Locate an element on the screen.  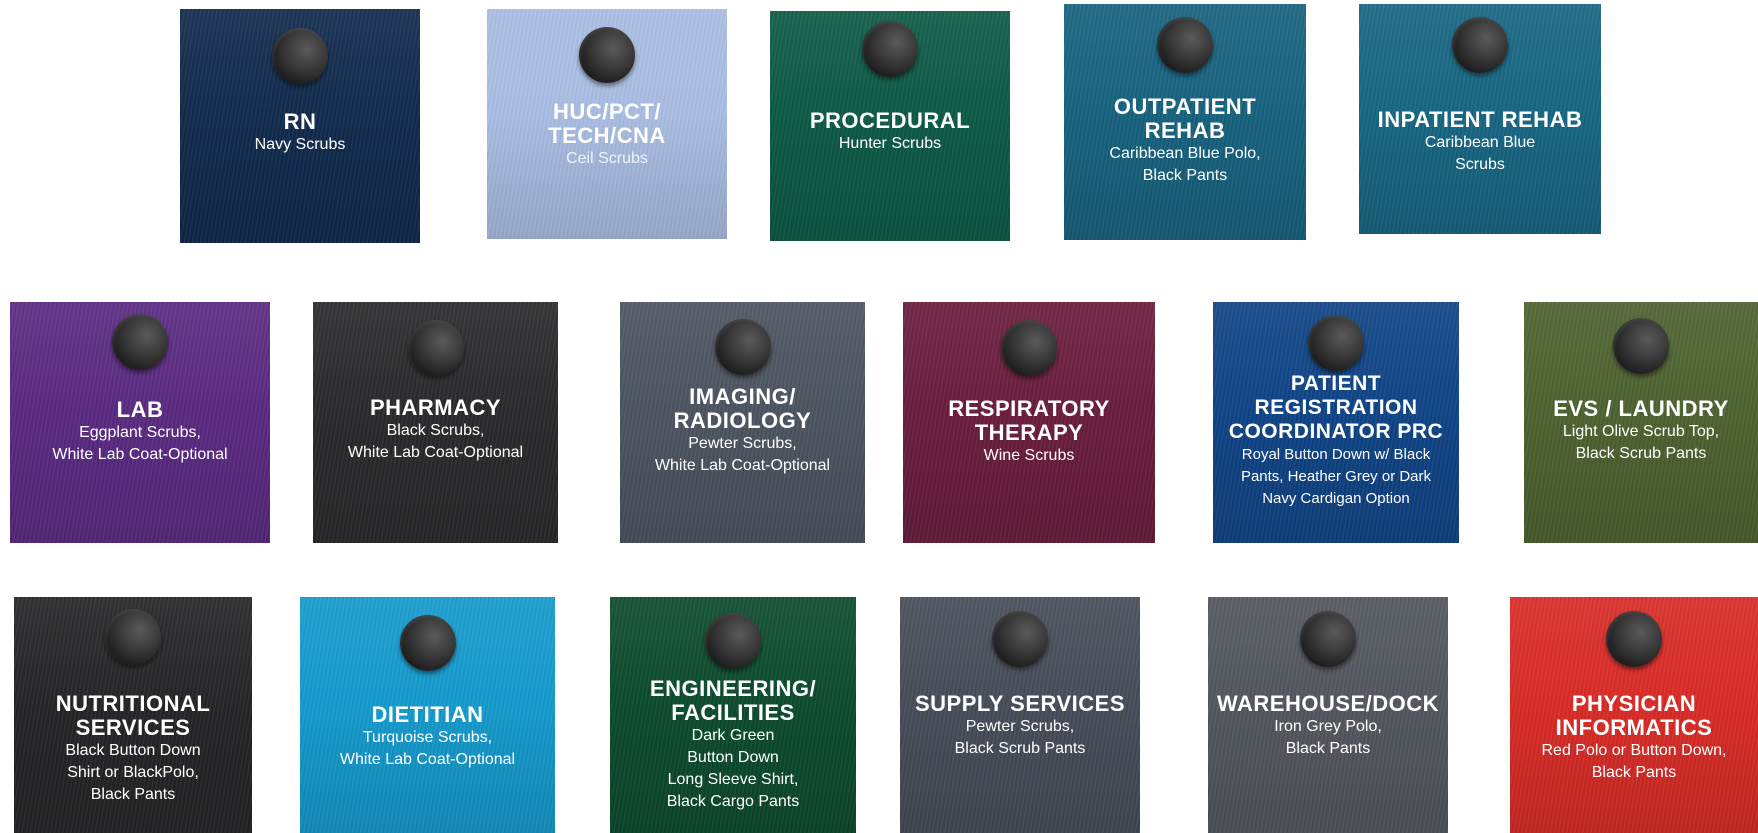
swatch-procedural: PROCEDURAL Hunter Scrubs is located at coordinates (890, 126).